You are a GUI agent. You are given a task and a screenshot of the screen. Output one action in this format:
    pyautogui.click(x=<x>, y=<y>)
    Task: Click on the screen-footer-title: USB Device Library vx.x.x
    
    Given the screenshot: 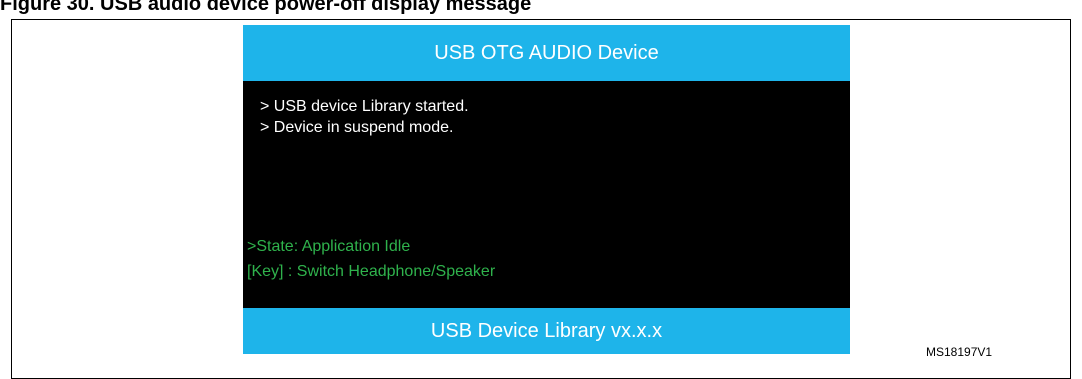 What is the action you would take?
    pyautogui.click(x=546, y=330)
    